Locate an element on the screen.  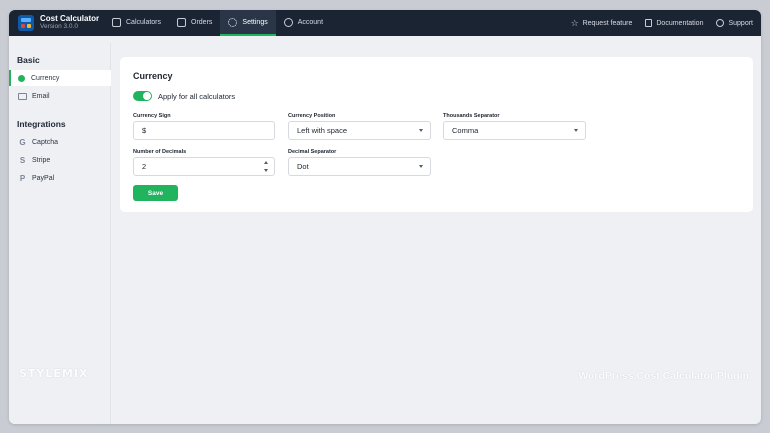
help-nav: ☆ Request feature Documentation Support is located at coordinates (659, 23).